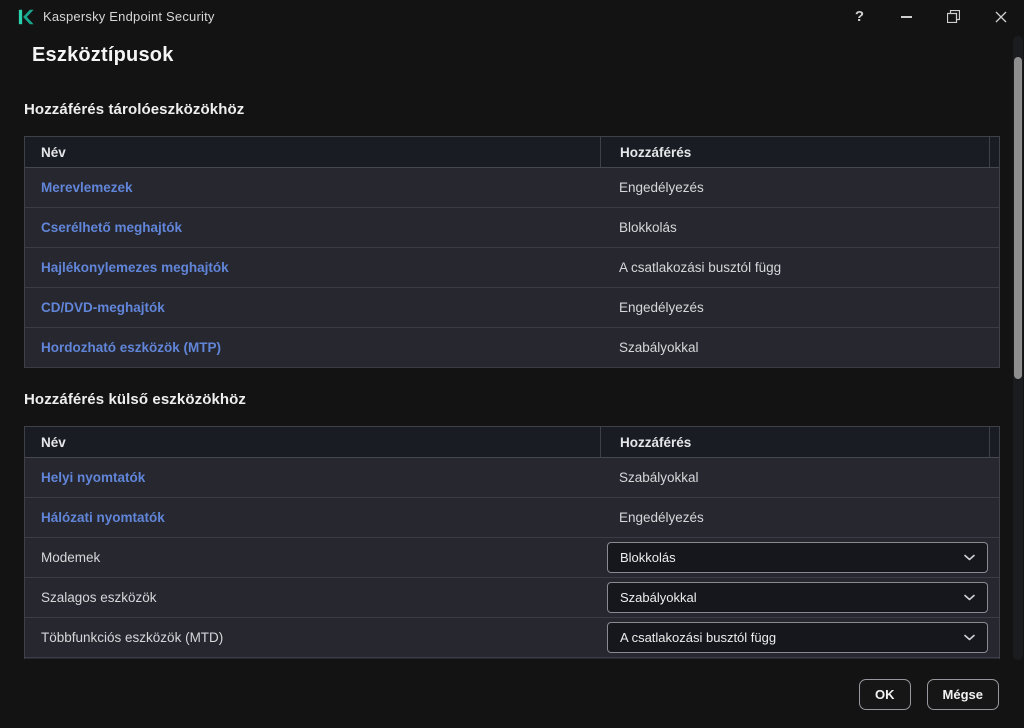 The image size is (1024, 728). What do you see at coordinates (658, 597) in the screenshot?
I see `access-select-value: Szabályokkal` at bounding box center [658, 597].